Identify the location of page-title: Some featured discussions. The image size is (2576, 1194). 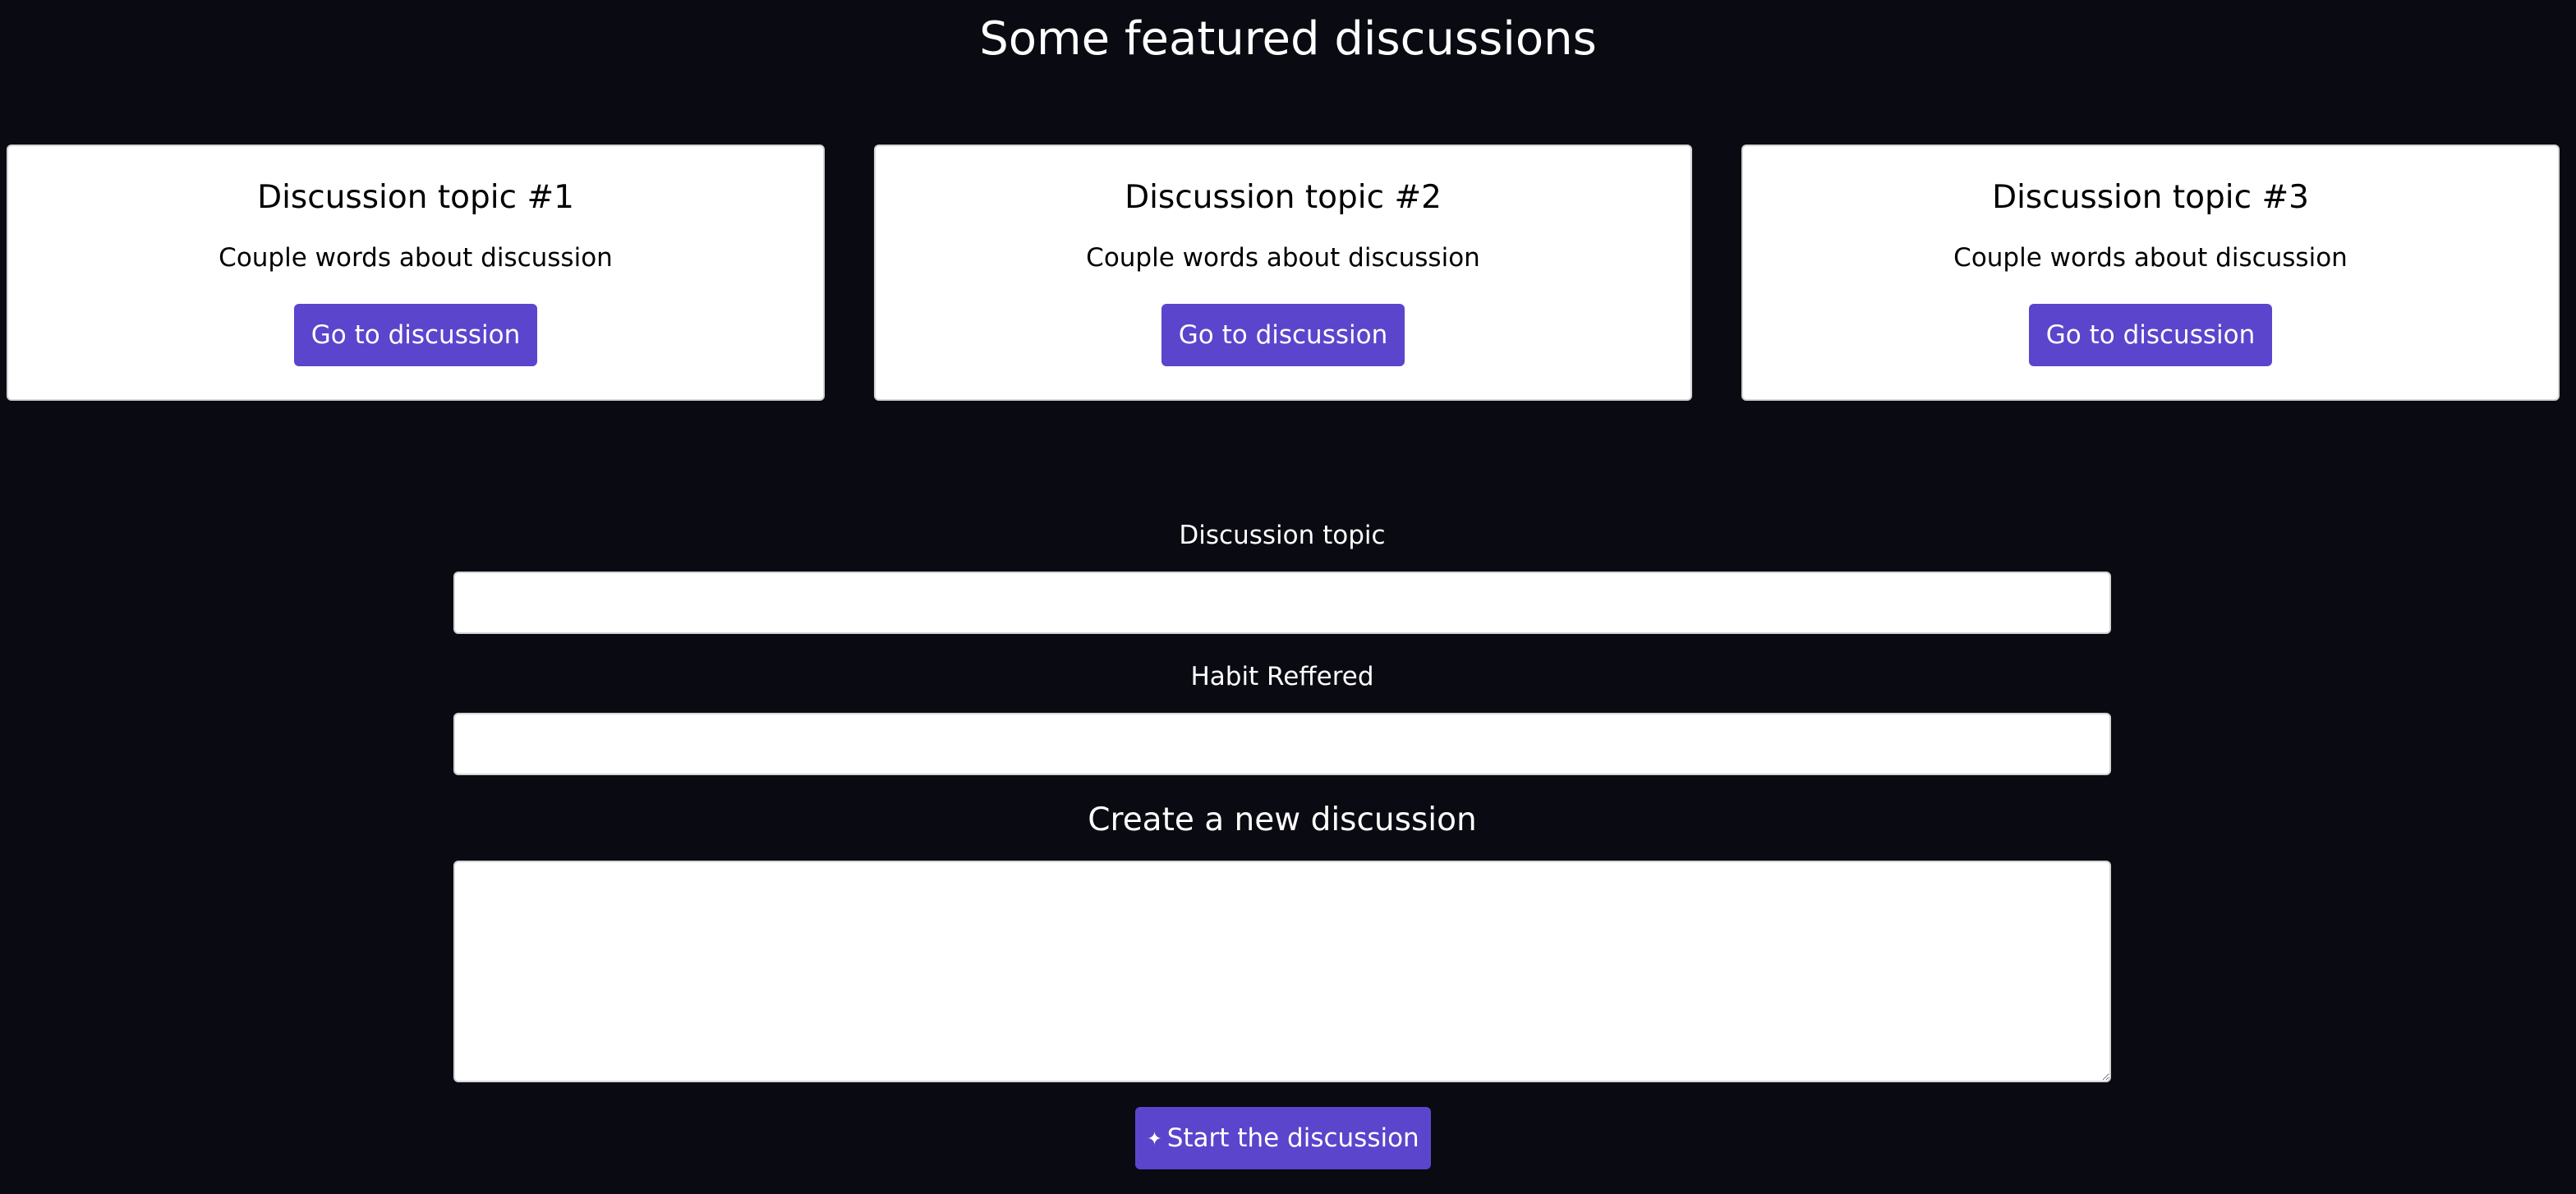
(1288, 39).